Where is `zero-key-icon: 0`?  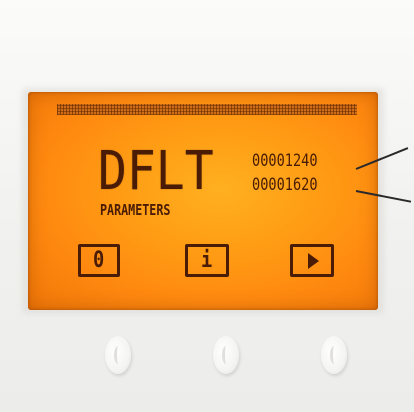 zero-key-icon: 0 is located at coordinates (99, 260).